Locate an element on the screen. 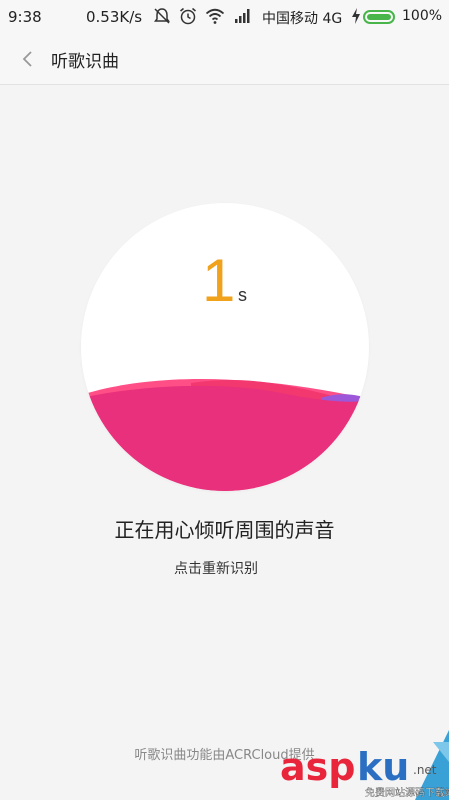 This screenshot has height=800, width=449. svg-text: .net is located at coordinates (425, 770).